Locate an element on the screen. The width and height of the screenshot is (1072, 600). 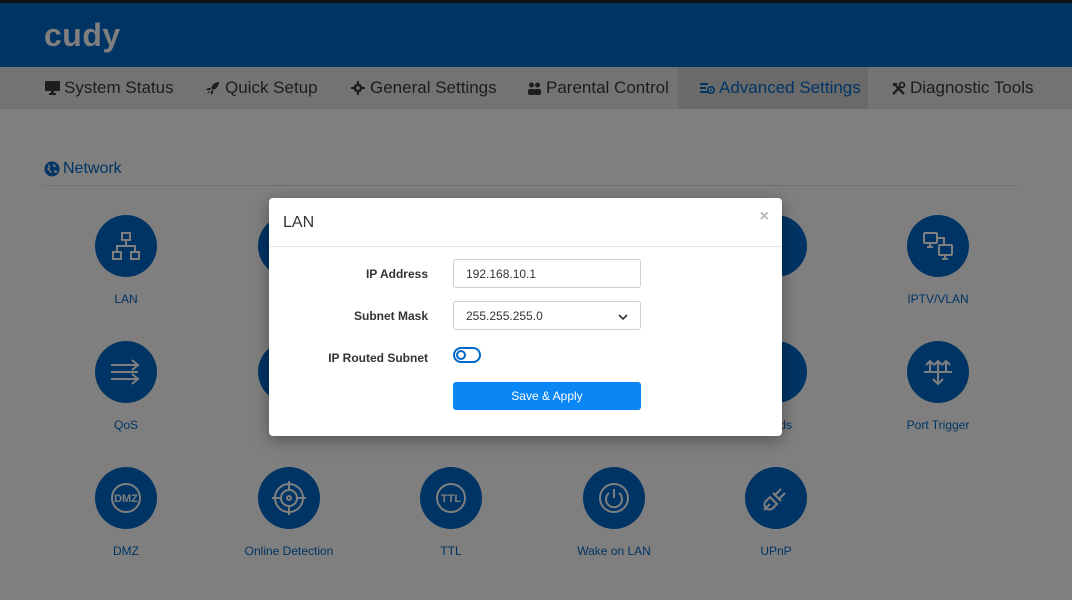
modal-divider is located at coordinates (525, 246).